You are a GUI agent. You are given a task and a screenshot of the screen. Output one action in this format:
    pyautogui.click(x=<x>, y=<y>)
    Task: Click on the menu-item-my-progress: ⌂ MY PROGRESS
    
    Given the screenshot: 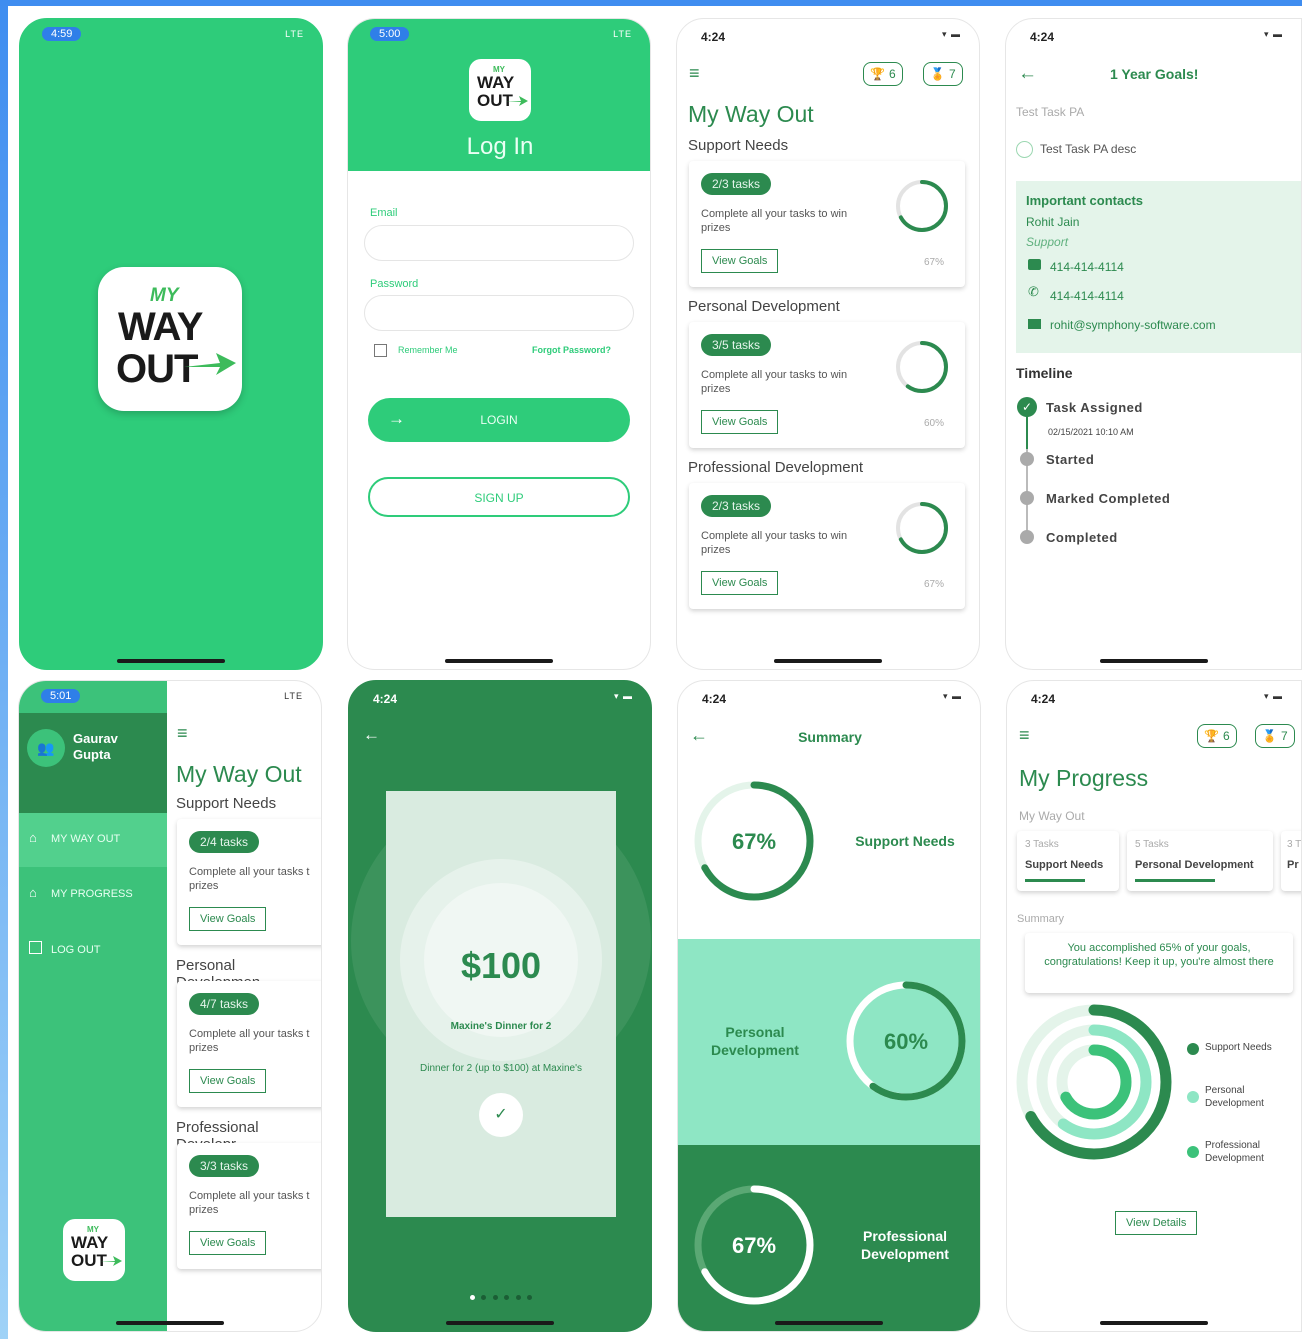 What is the action you would take?
    pyautogui.click(x=93, y=895)
    